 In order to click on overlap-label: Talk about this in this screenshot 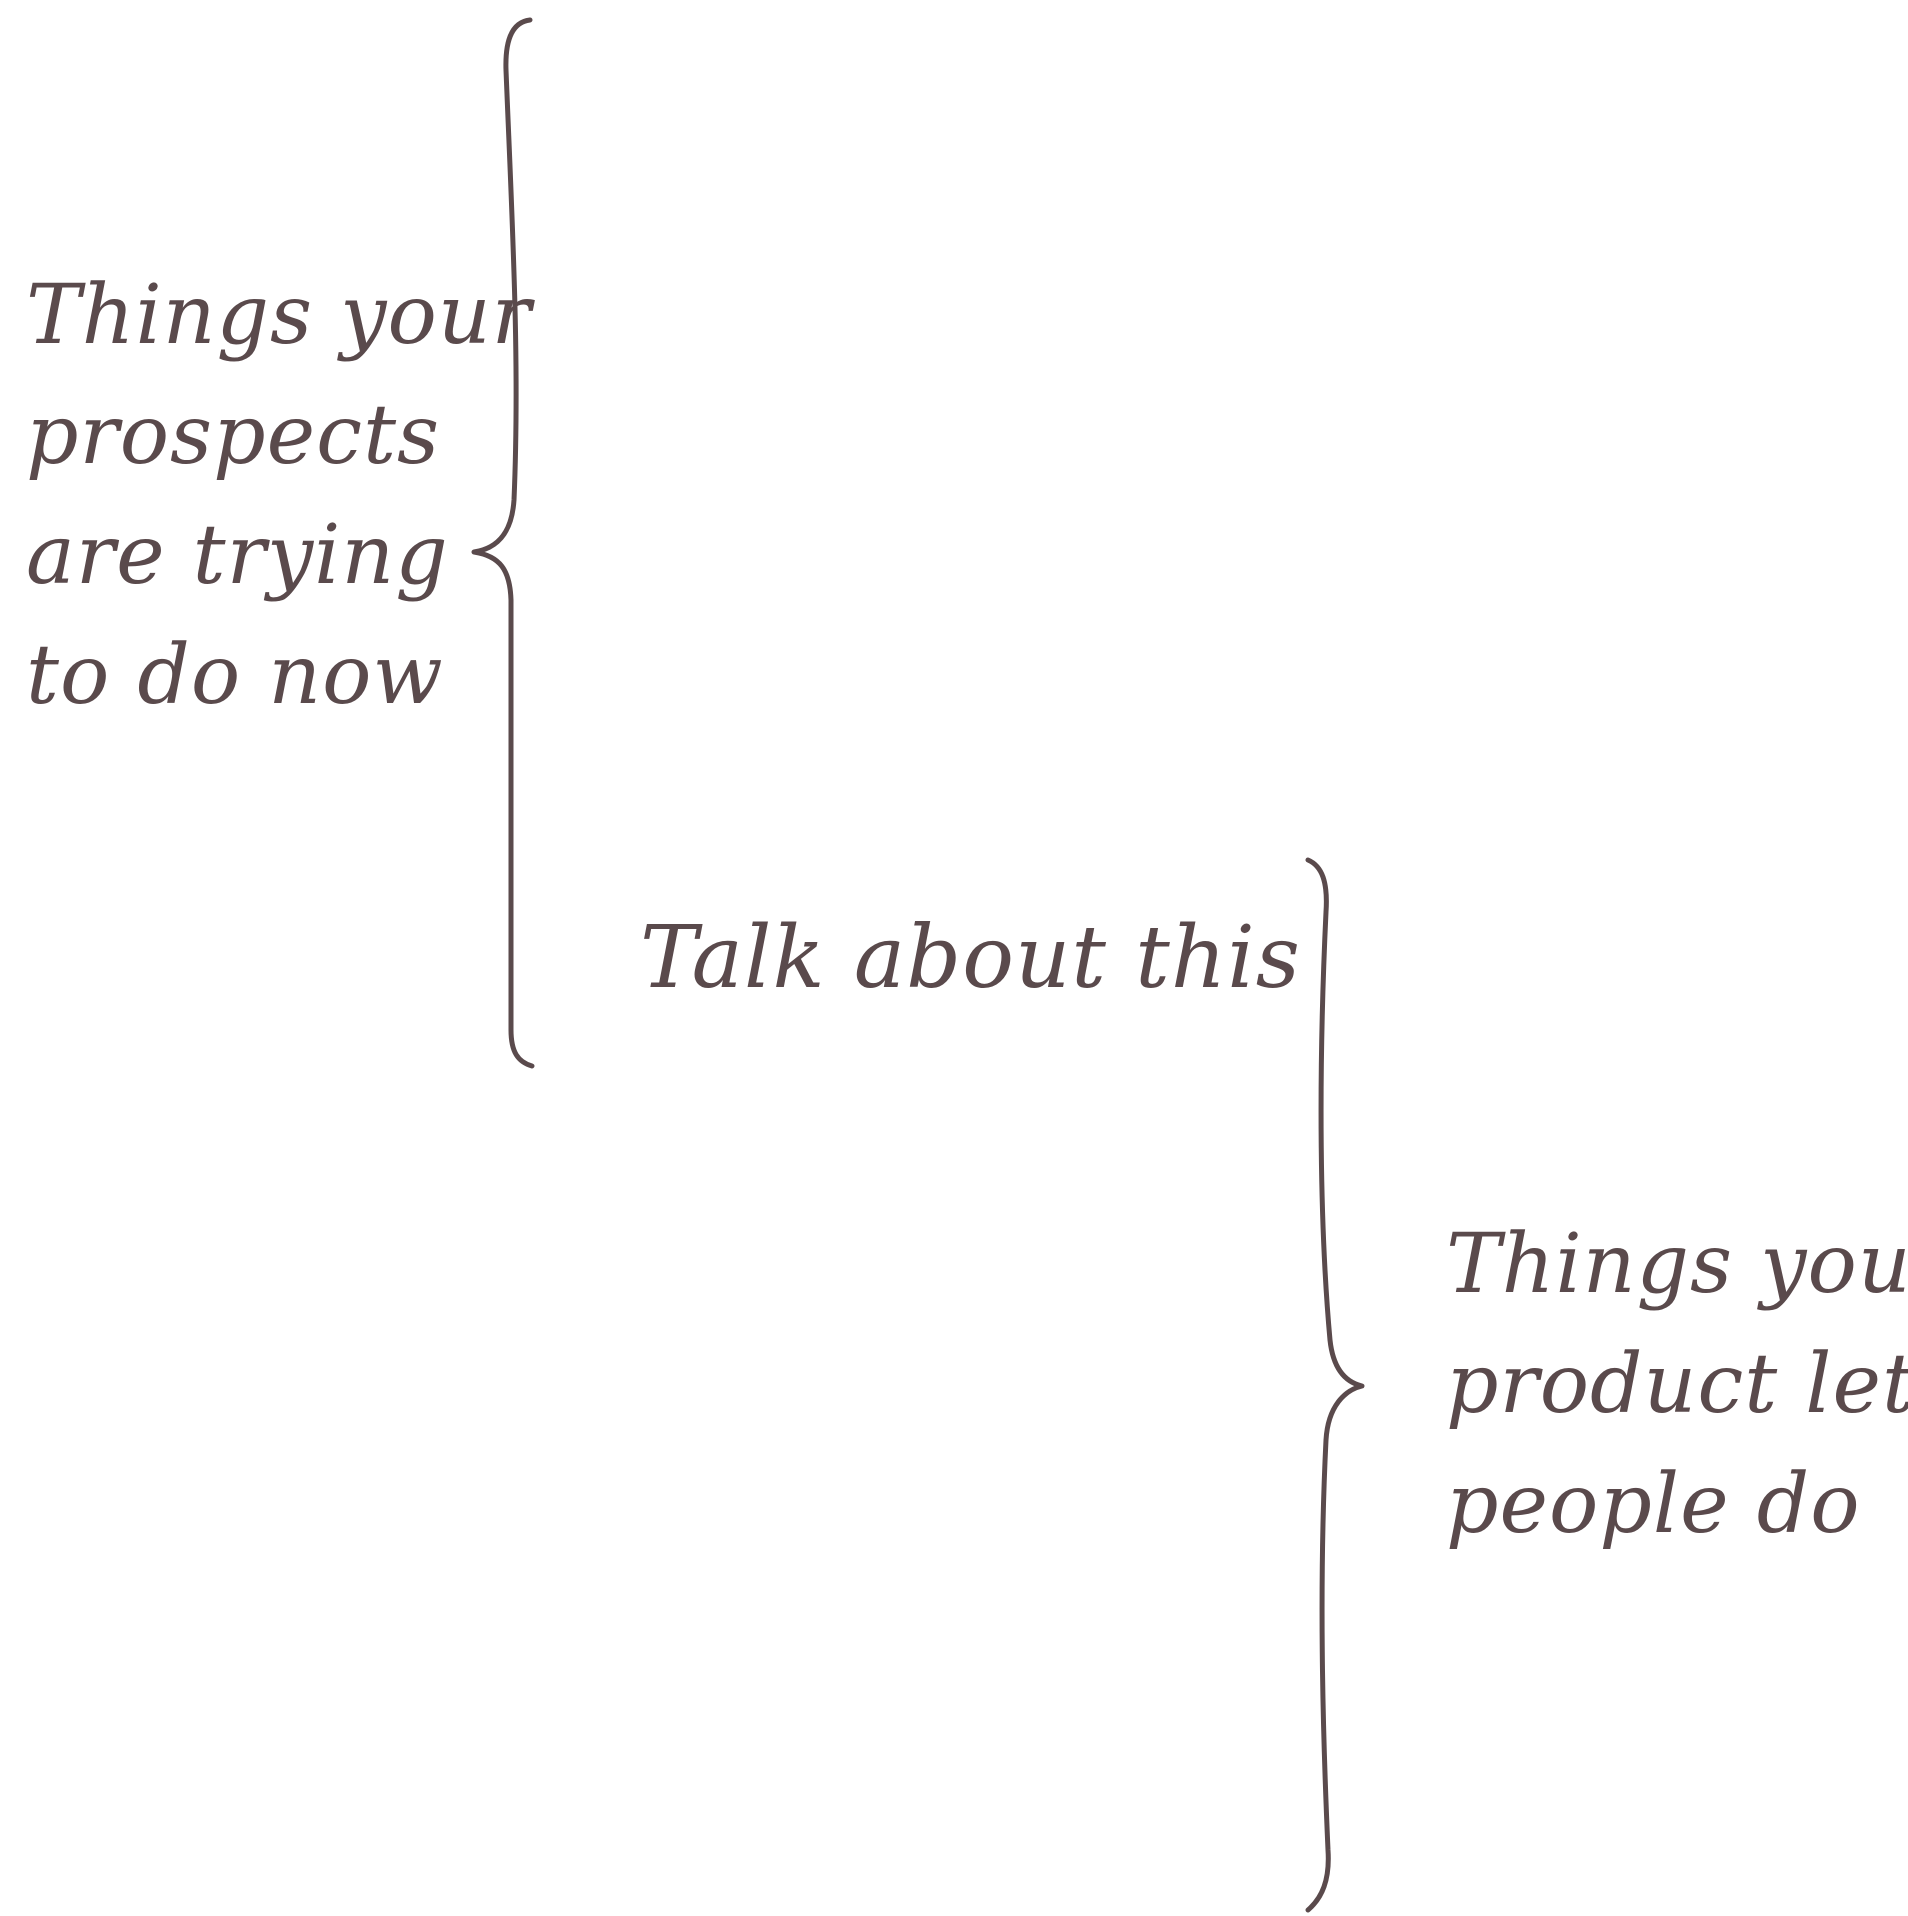, I will do `click(970, 958)`.